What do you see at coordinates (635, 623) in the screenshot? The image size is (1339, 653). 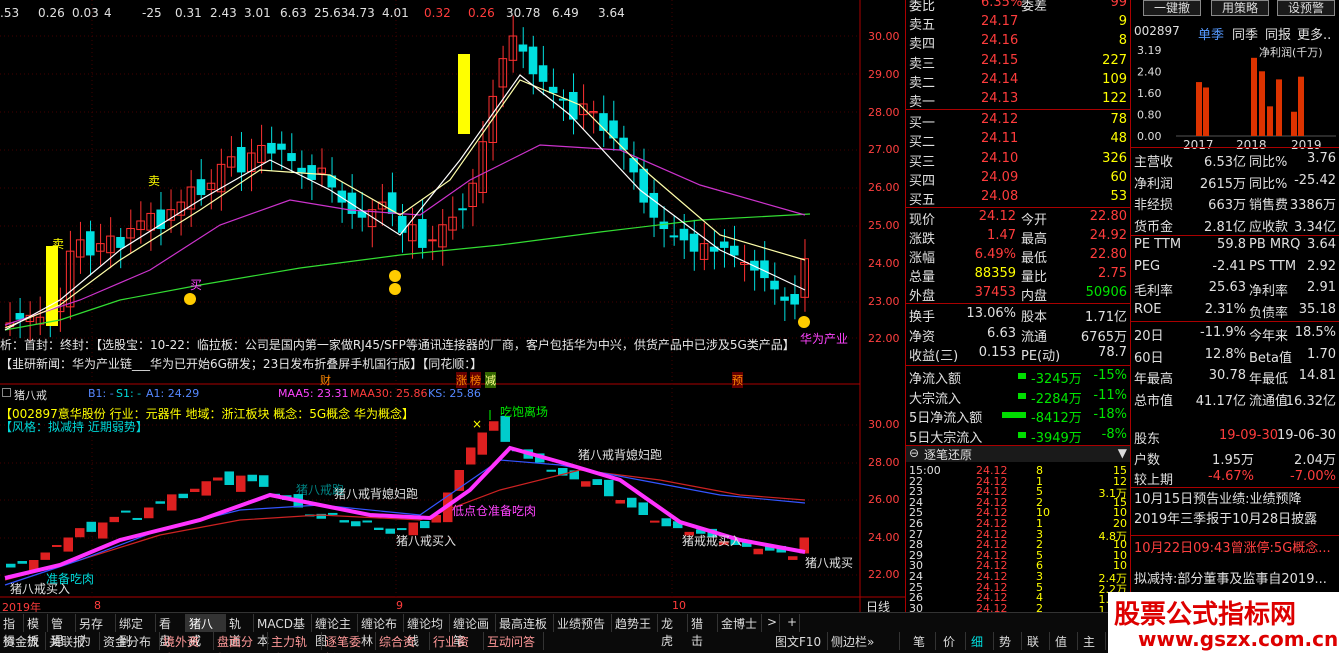 I see `indicator-tab: 趋势王` at bounding box center [635, 623].